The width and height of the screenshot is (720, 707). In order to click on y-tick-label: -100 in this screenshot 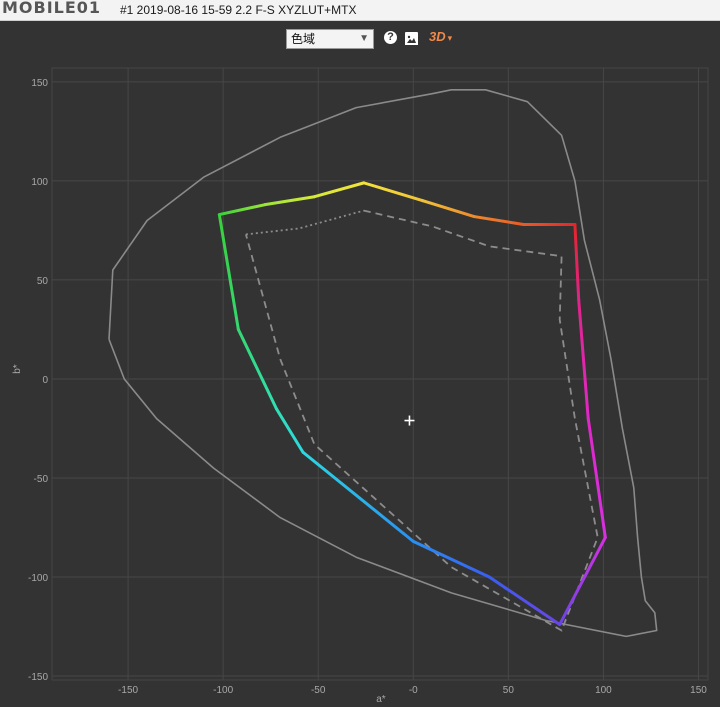, I will do `click(38, 578)`.